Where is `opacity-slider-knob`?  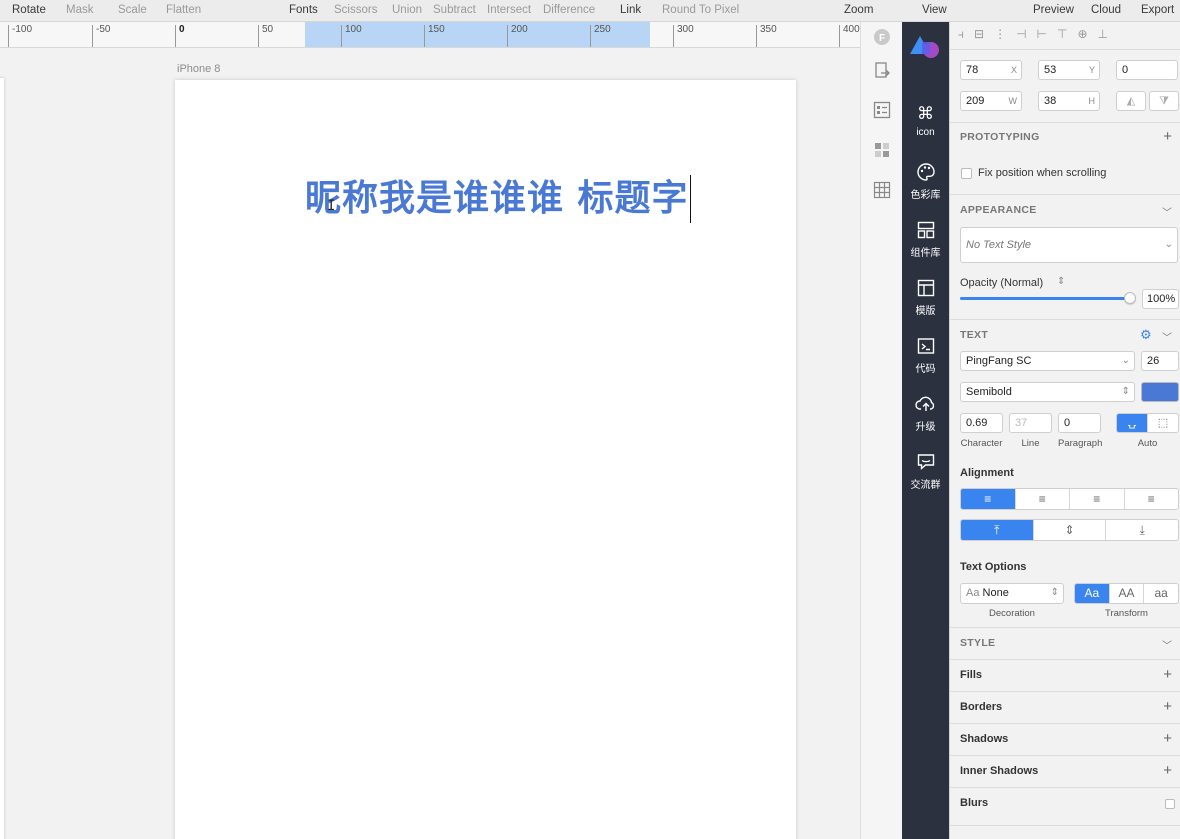 opacity-slider-knob is located at coordinates (1130, 298).